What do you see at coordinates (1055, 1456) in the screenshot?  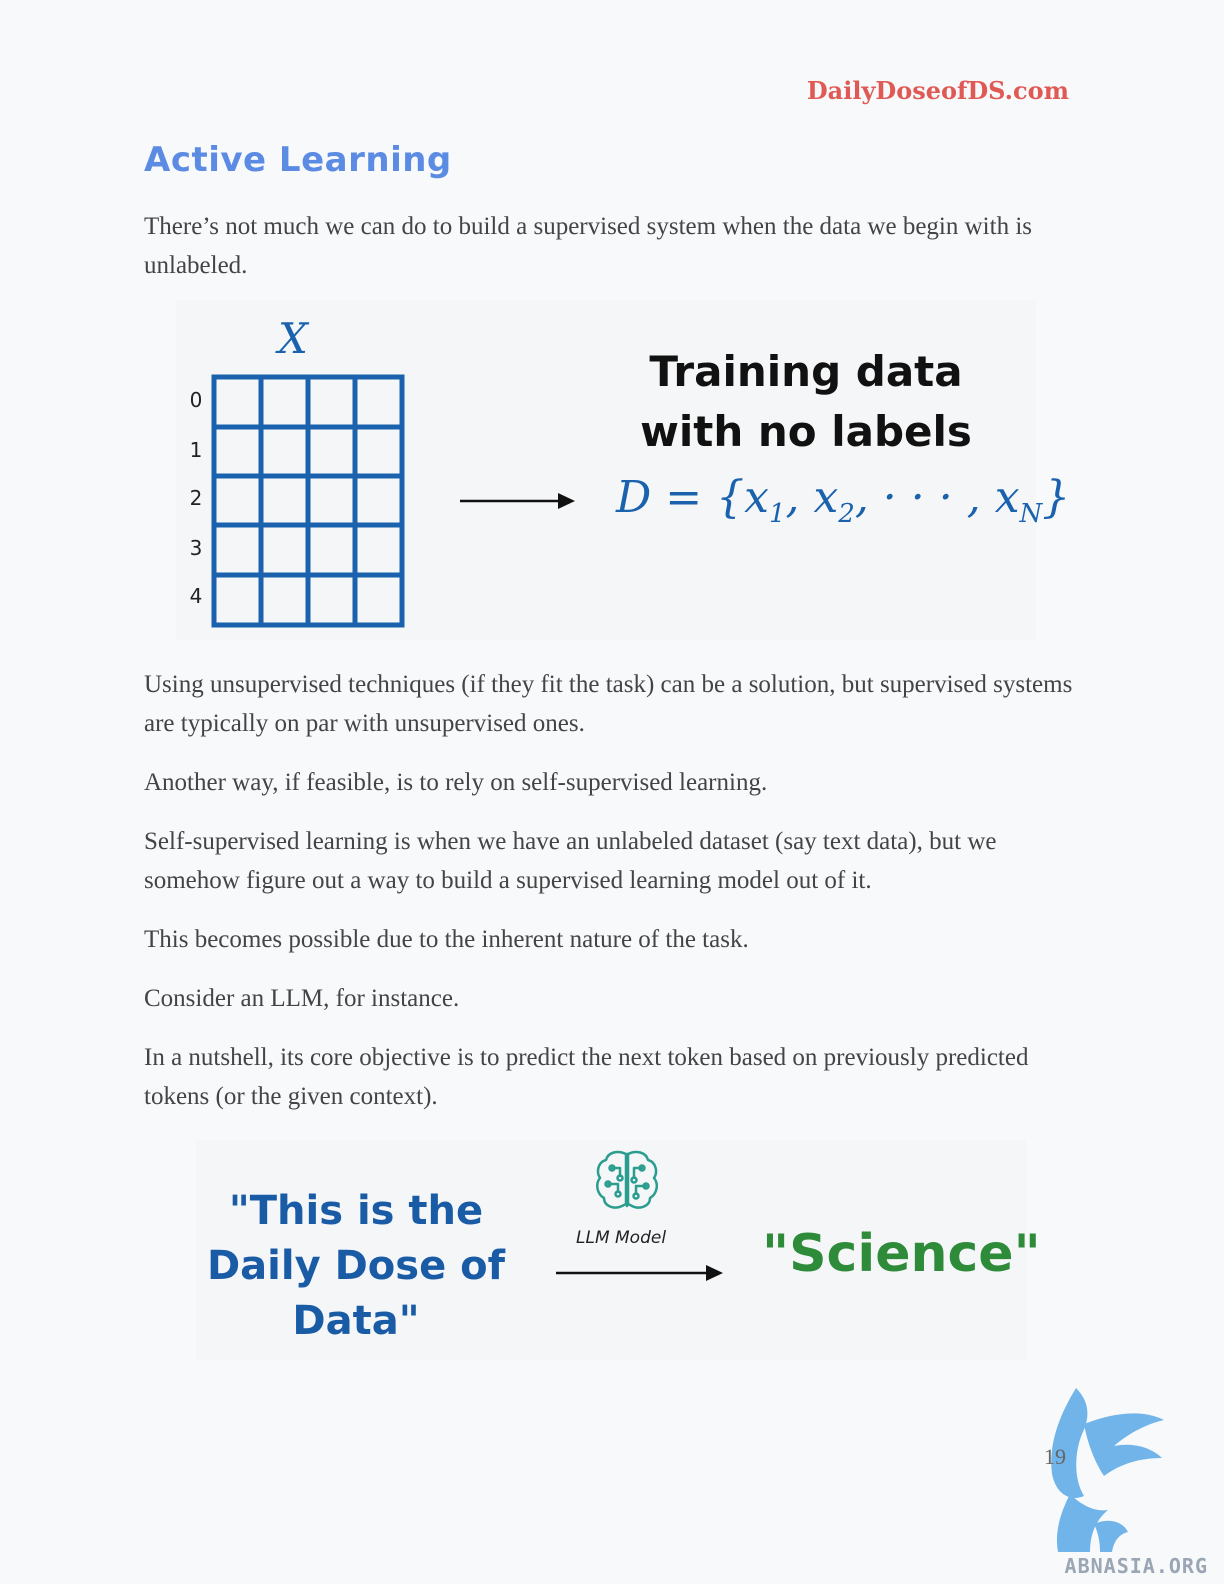 I see `page-number: 19` at bounding box center [1055, 1456].